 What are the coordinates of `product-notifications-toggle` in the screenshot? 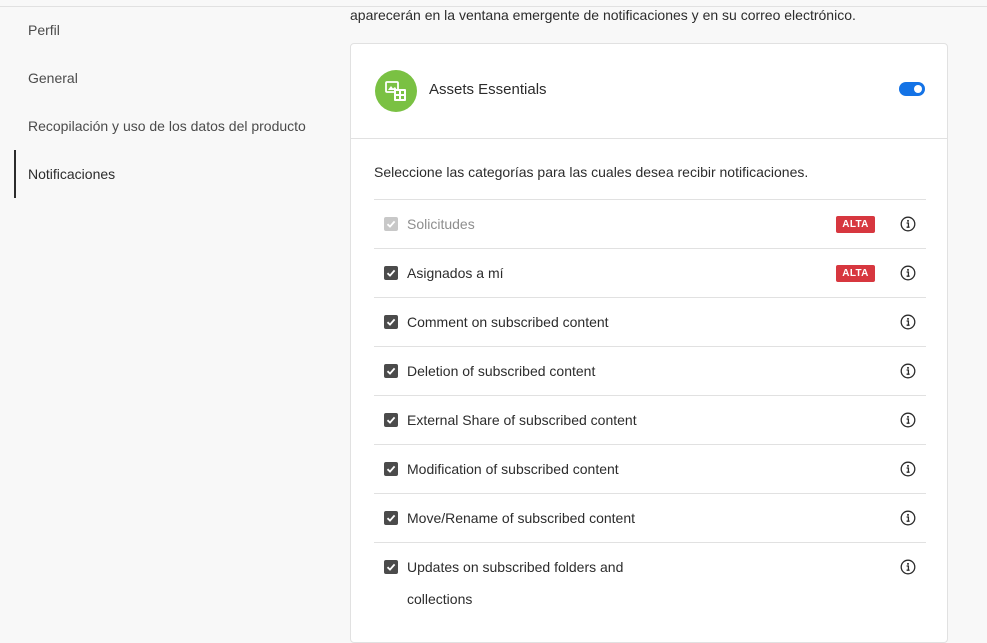 It's located at (912, 89).